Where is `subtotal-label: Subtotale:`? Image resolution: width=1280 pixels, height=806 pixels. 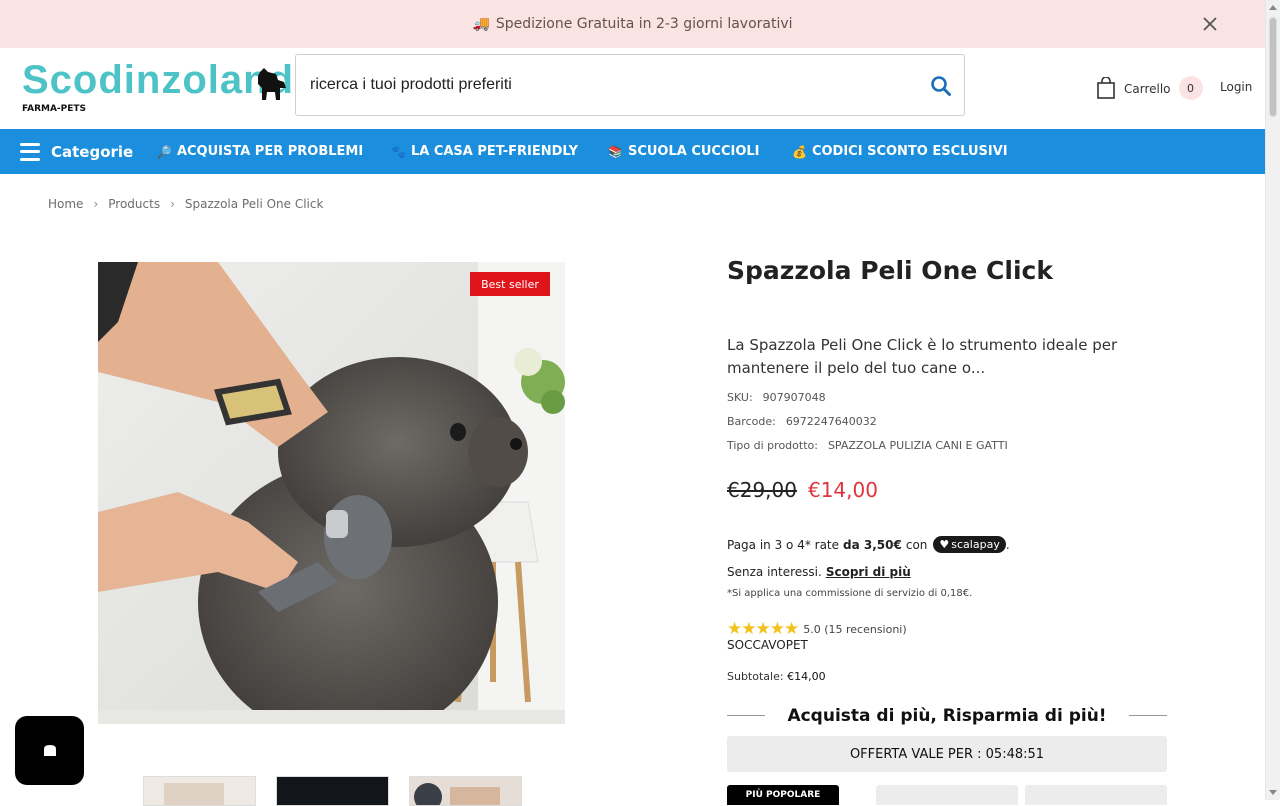 subtotal-label: Subtotale: is located at coordinates (755, 676).